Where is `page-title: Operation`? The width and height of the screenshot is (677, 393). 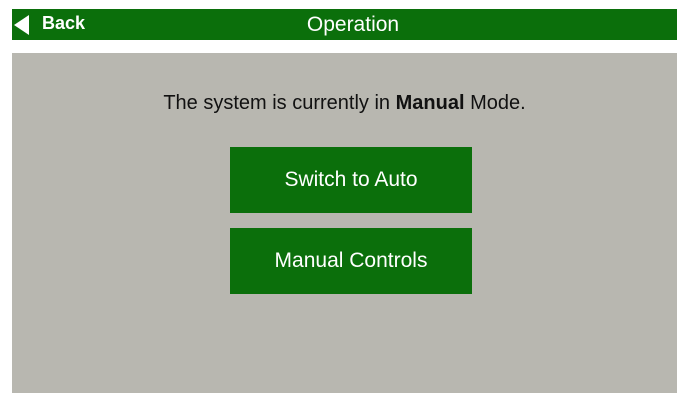 page-title: Operation is located at coordinates (353, 24).